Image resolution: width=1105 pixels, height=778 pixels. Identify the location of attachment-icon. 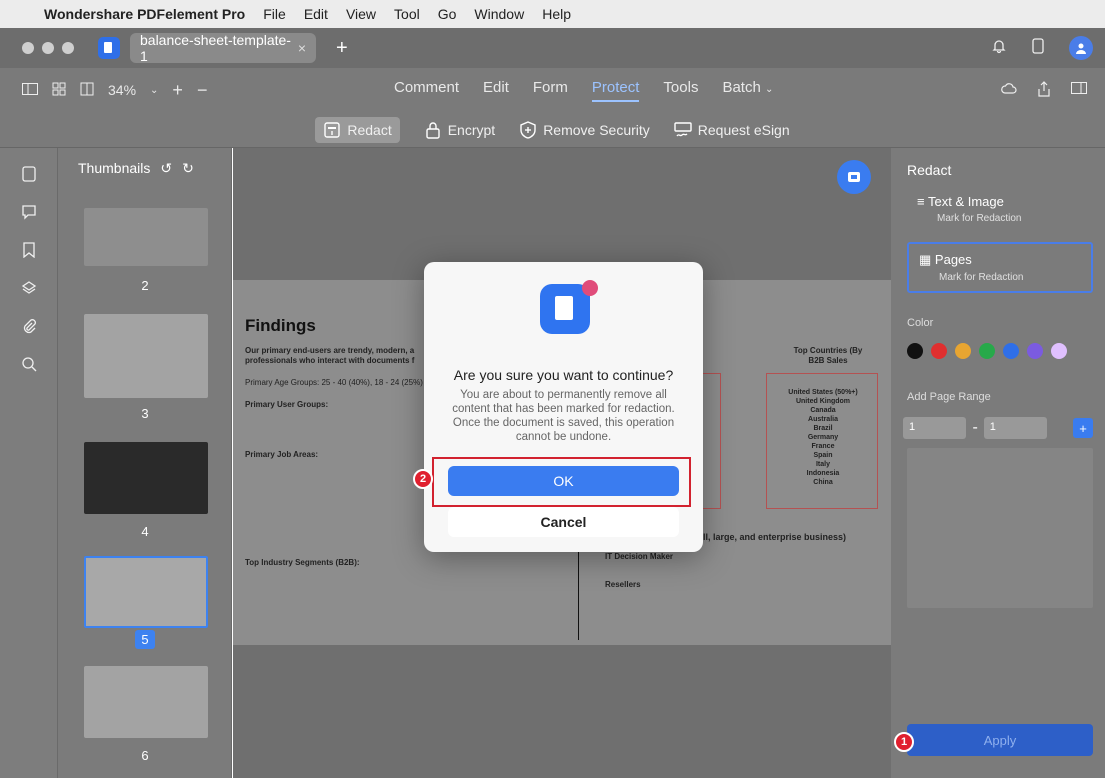
(29, 326).